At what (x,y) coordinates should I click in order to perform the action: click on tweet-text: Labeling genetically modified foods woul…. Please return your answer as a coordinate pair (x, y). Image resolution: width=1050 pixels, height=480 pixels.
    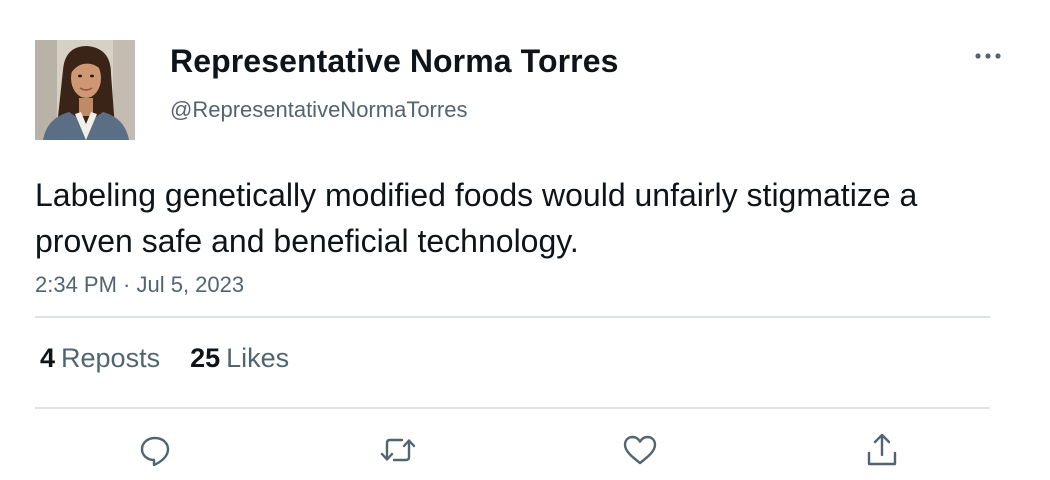
    Looking at the image, I should click on (476, 218).